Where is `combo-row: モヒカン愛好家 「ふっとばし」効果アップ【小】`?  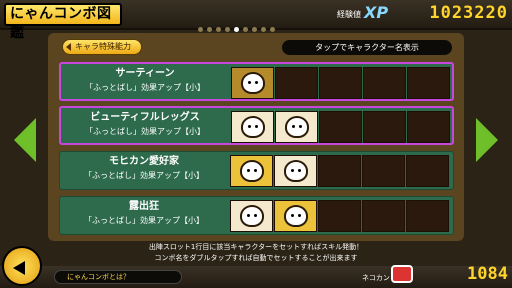
combo-row: モヒカン愛好家 「ふっとばし」効果アップ【小】 is located at coordinates (256, 170).